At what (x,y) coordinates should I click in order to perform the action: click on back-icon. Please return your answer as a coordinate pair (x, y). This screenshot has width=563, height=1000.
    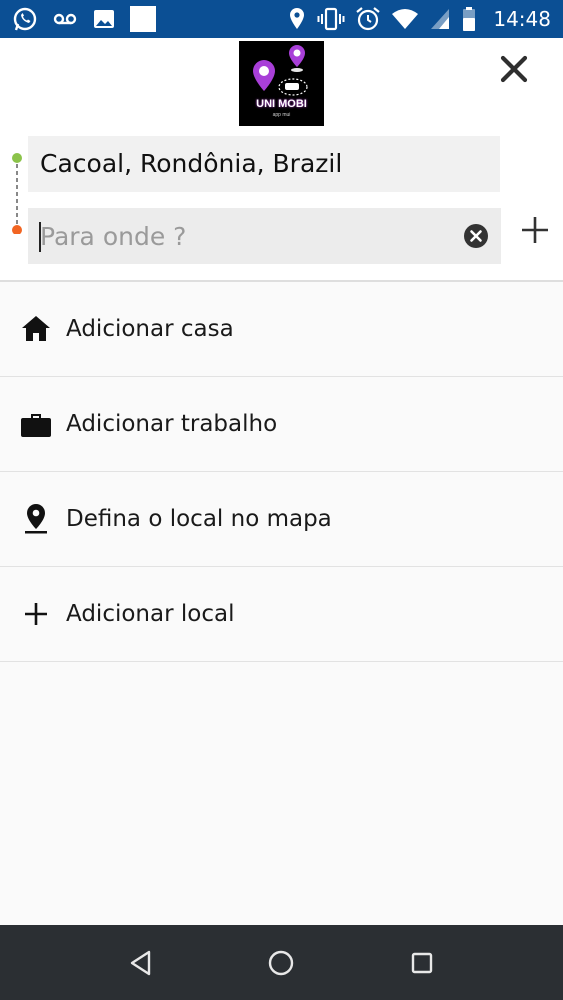
    Looking at the image, I should click on (140, 963).